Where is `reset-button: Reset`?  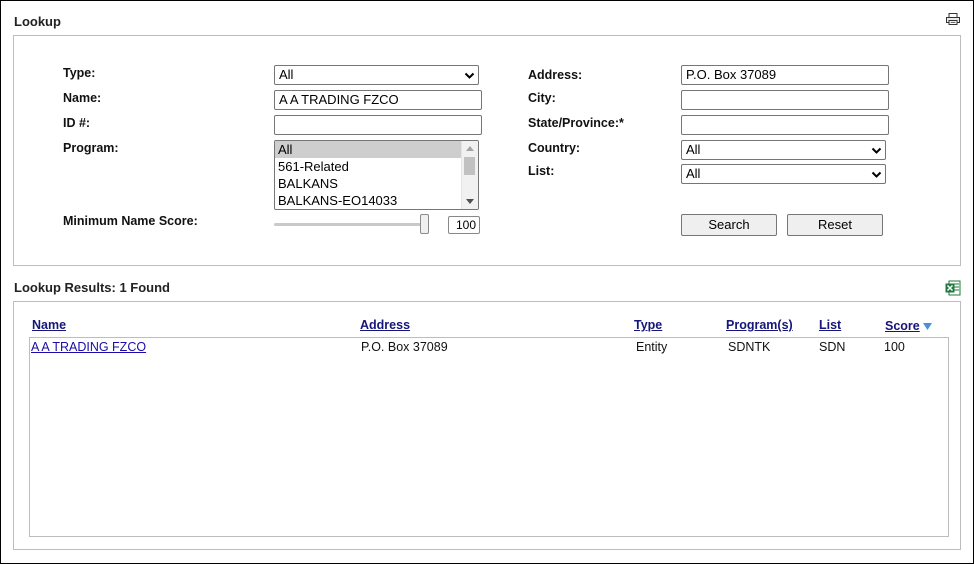
reset-button: Reset is located at coordinates (835, 225).